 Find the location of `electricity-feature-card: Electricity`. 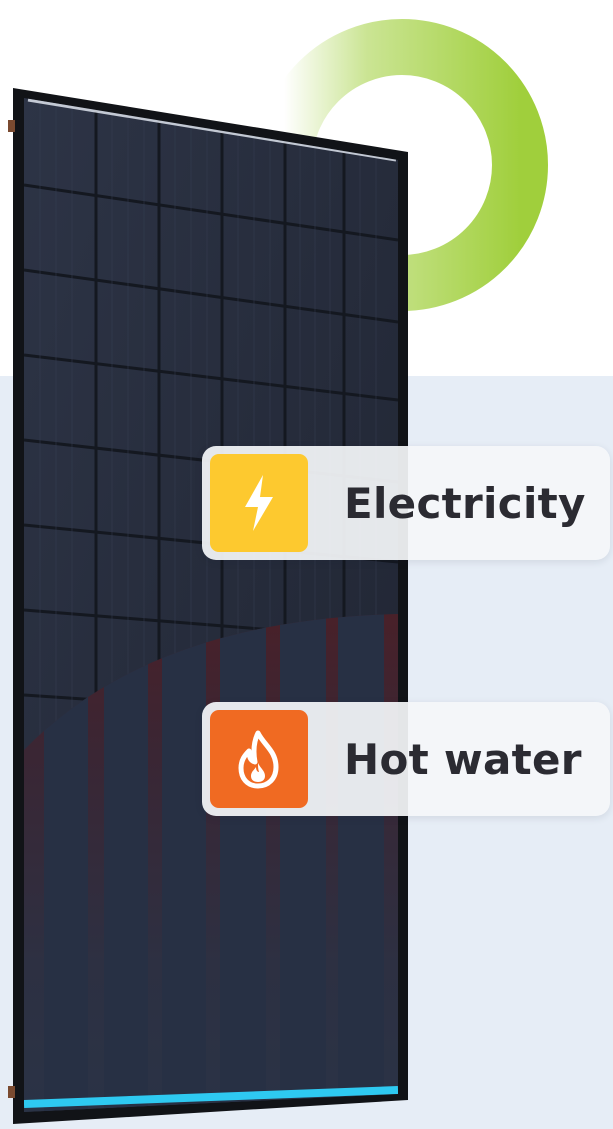

electricity-feature-card: Electricity is located at coordinates (406, 503).